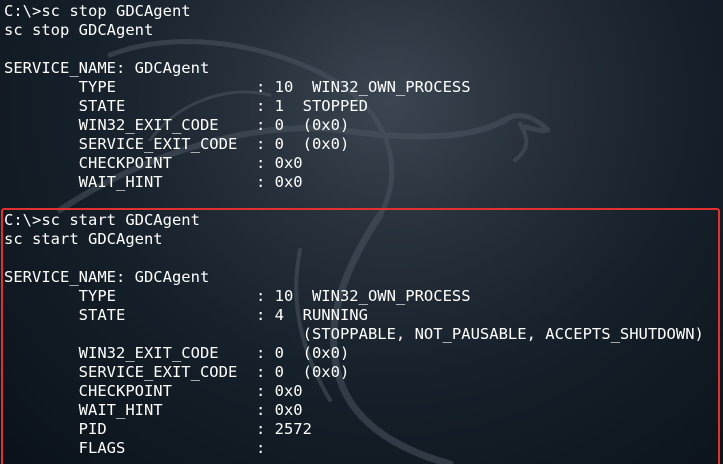 The height and width of the screenshot is (464, 723). Describe the element at coordinates (135, 448) in the screenshot. I see `start-flags-line: FLAGS :` at that location.